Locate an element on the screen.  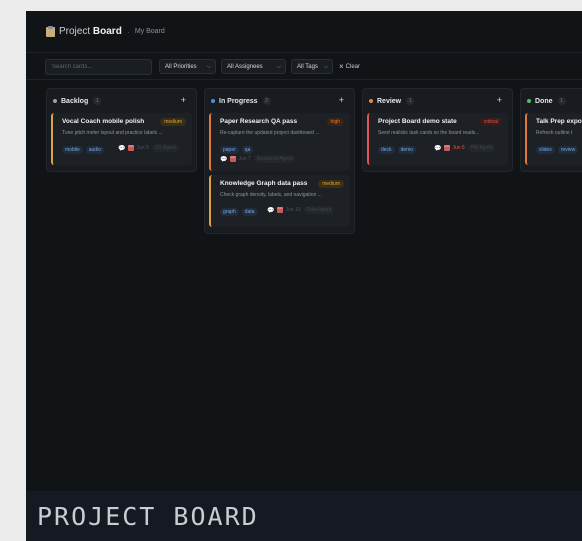
clear-filters-label: Clear is located at coordinates (353, 66).